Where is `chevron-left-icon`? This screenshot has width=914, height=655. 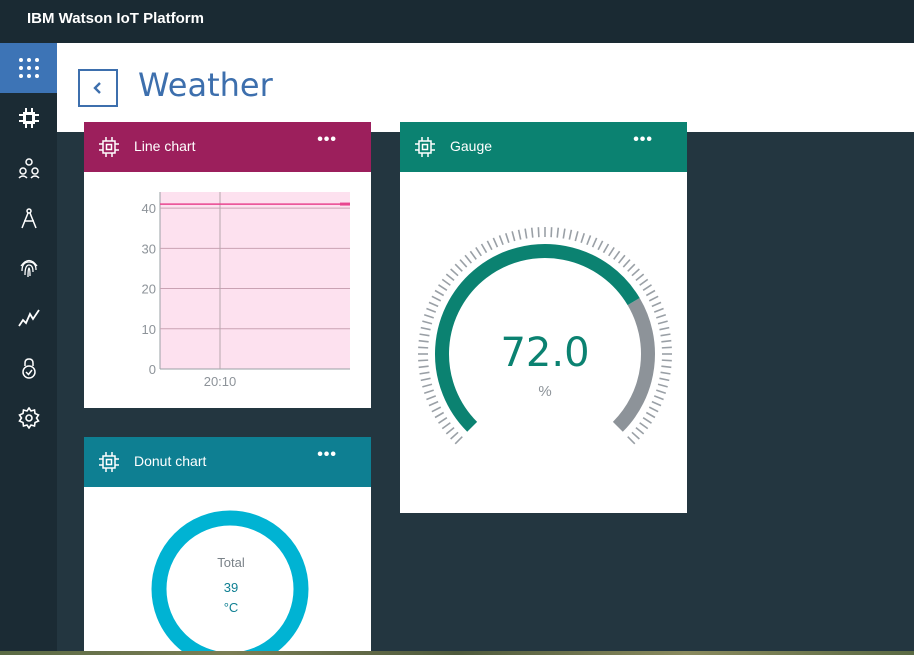
chevron-left-icon is located at coordinates (97, 88).